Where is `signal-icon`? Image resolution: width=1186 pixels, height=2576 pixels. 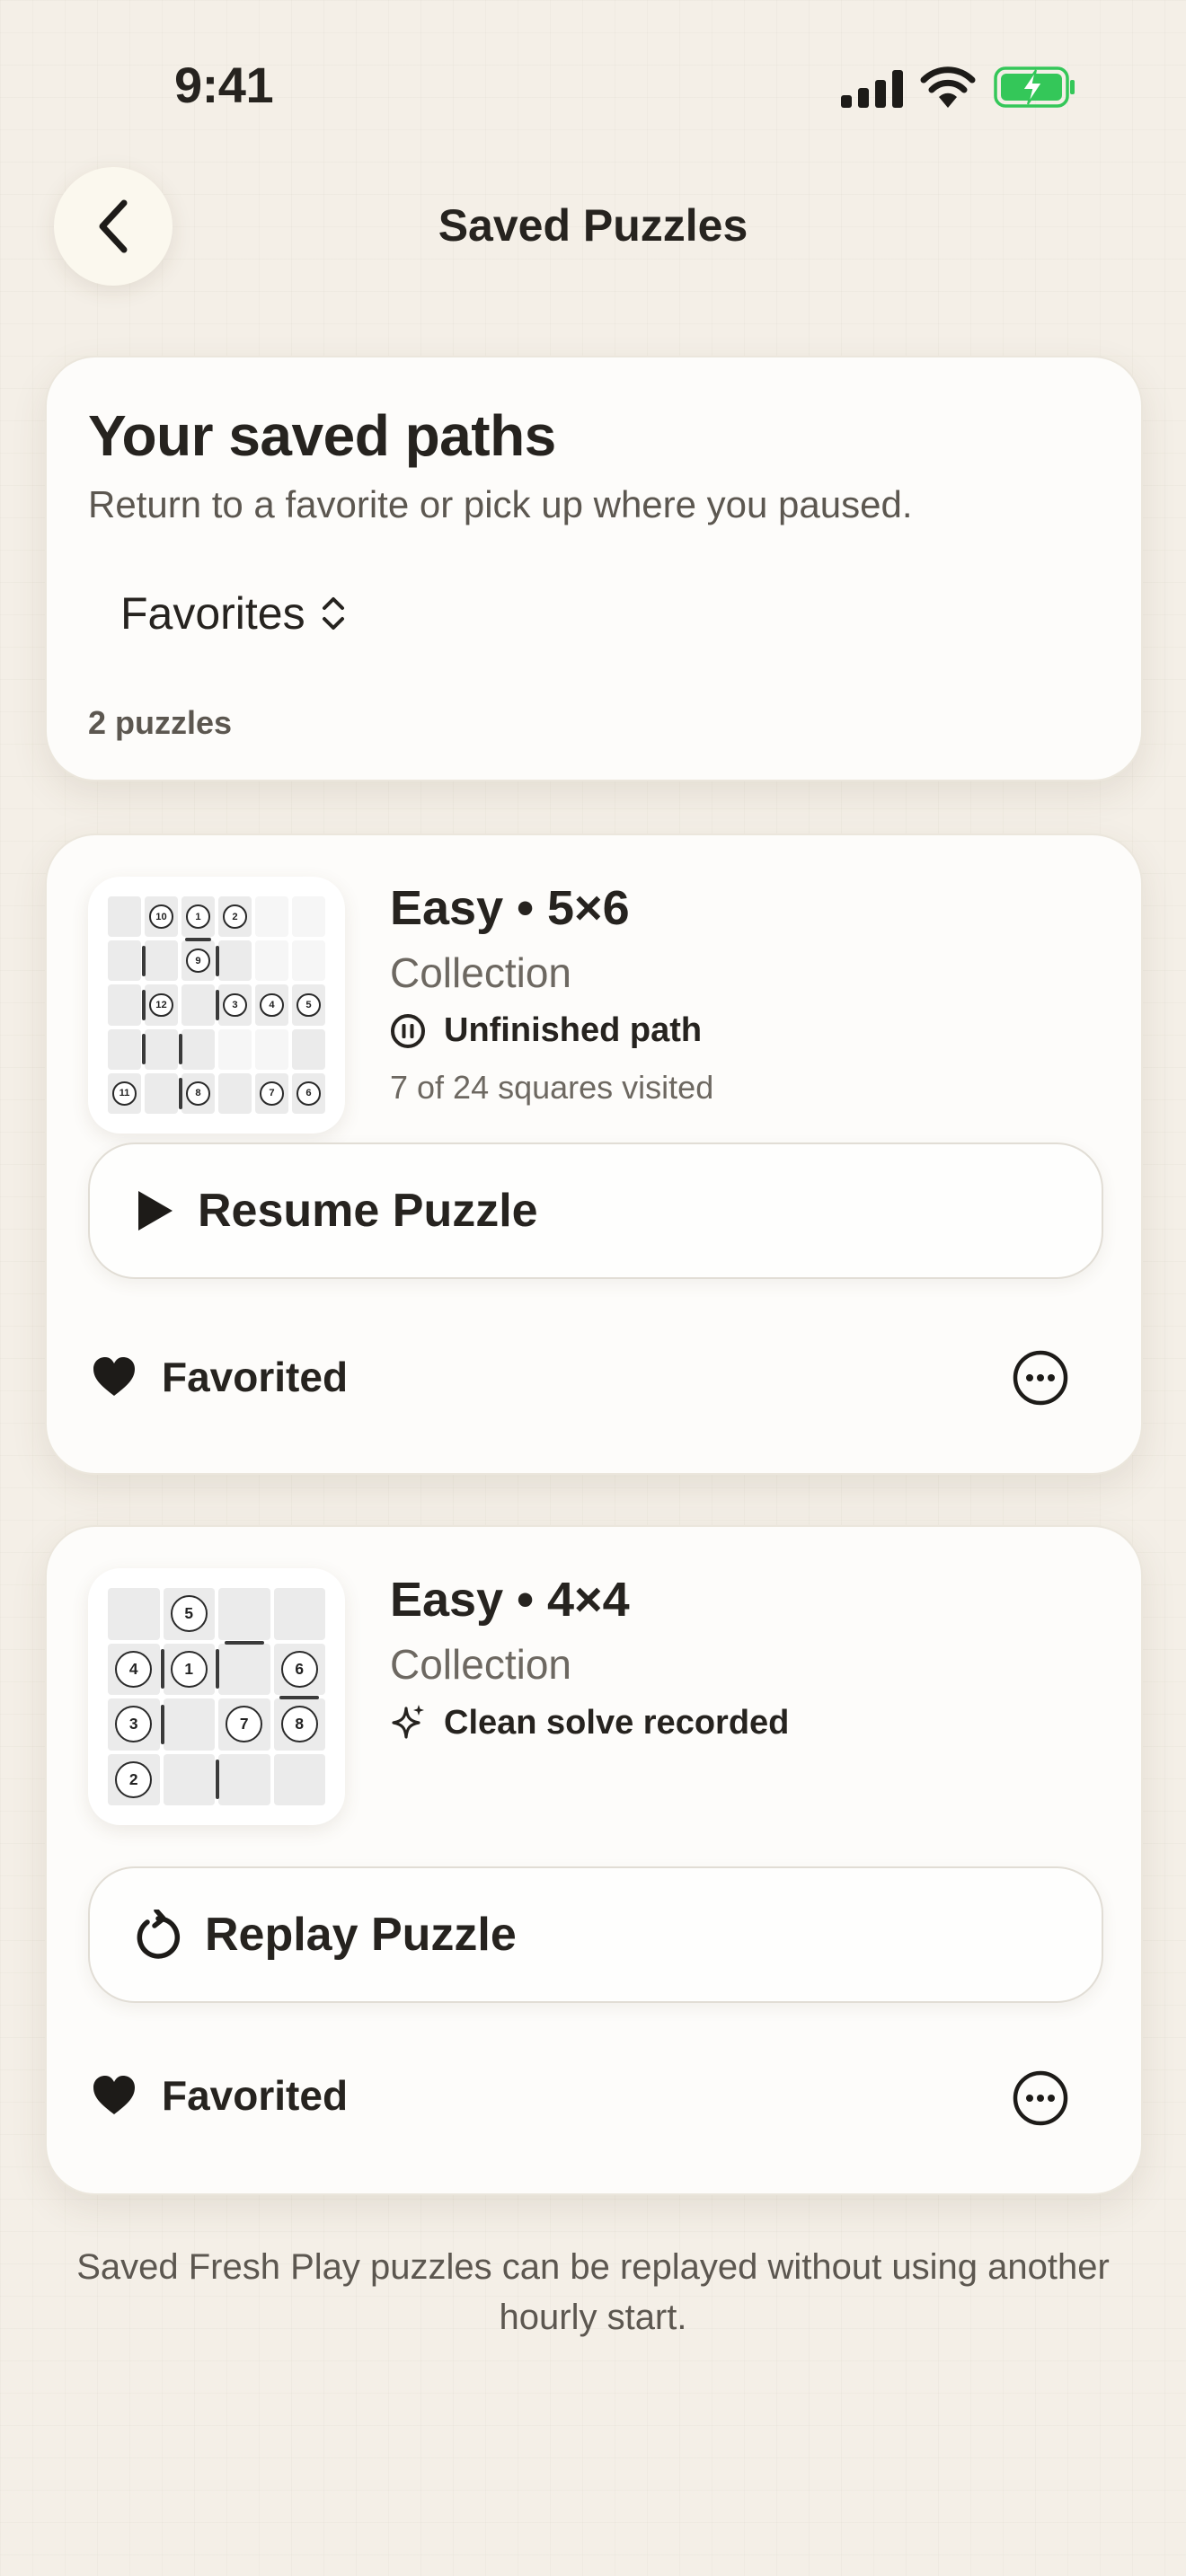 signal-icon is located at coordinates (872, 89).